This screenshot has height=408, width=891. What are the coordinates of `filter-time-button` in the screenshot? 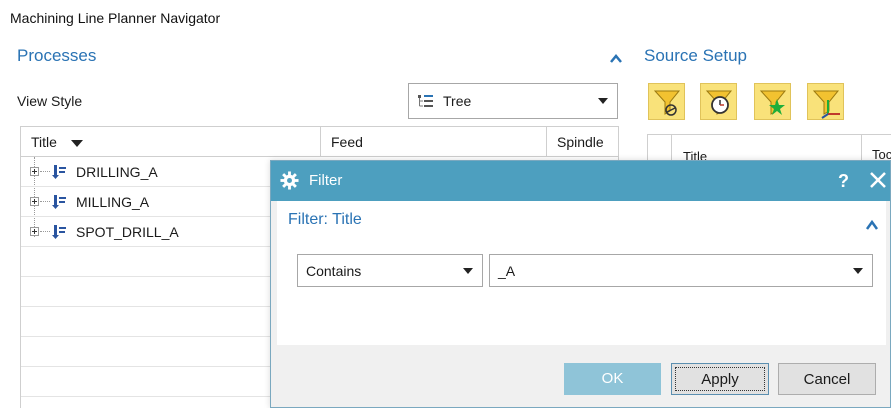 It's located at (718, 101).